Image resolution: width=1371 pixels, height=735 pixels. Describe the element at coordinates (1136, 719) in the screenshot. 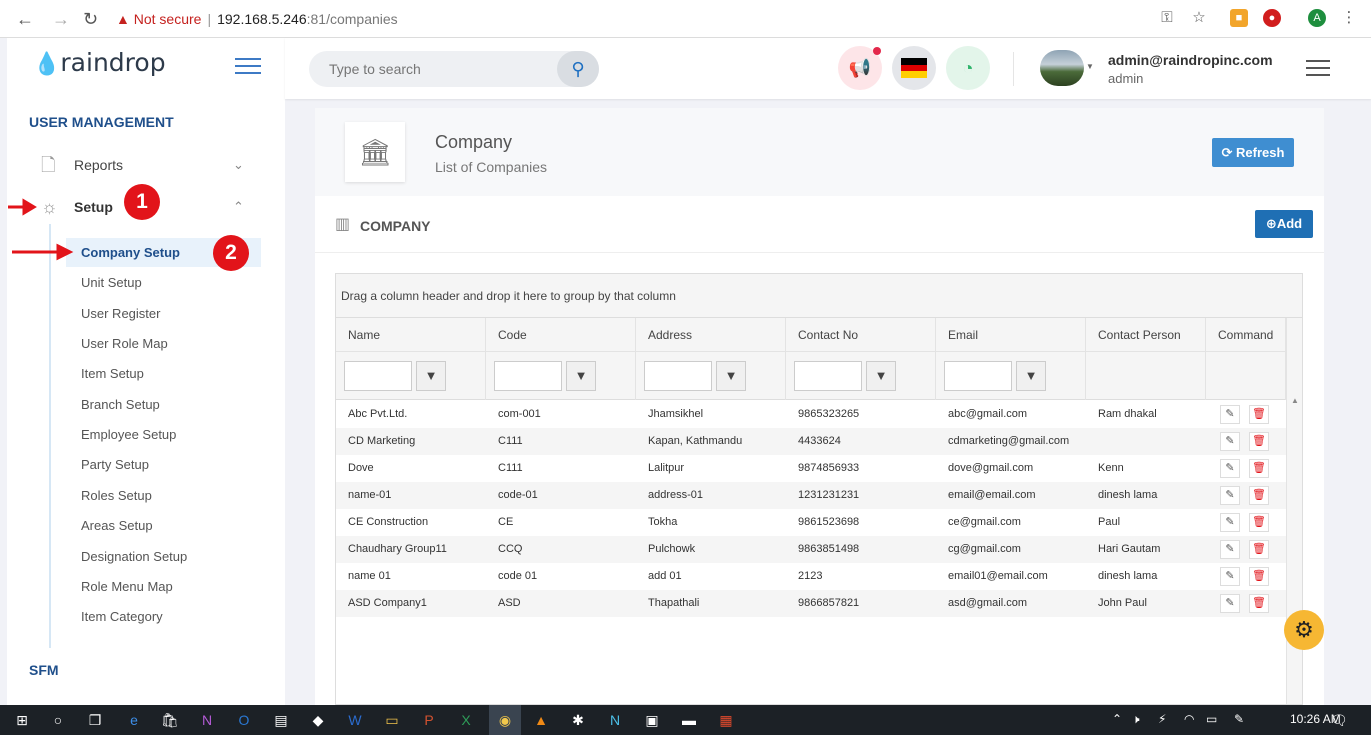

I see `volume-icon: 🕨` at that location.